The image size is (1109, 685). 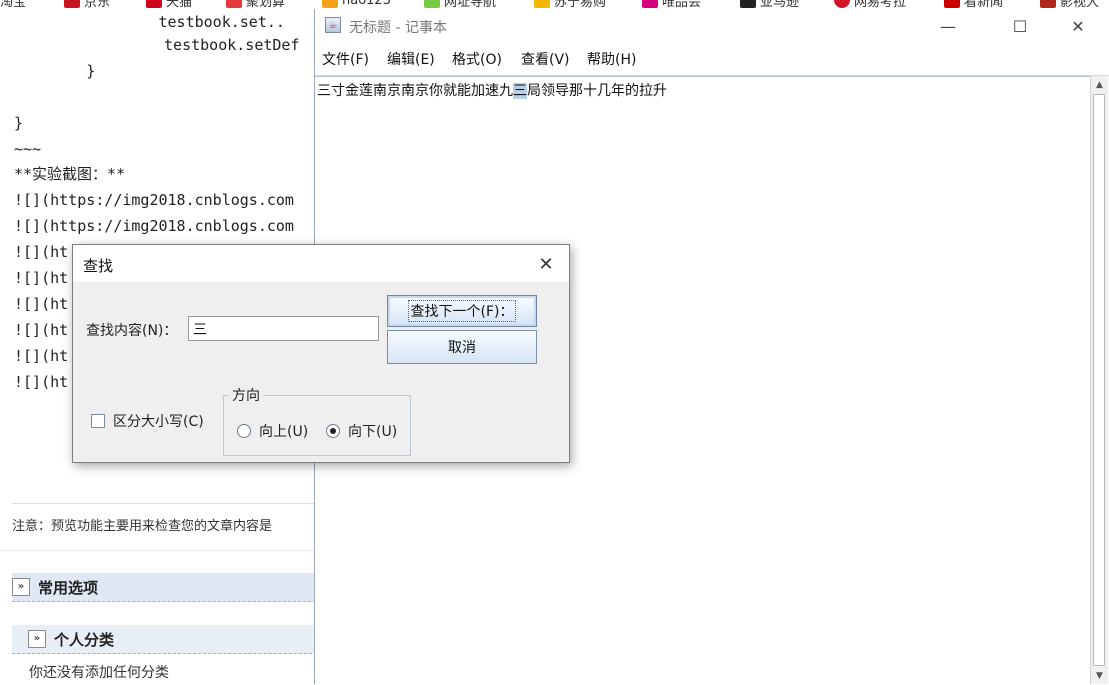 I want to click on case-sensitive-checkbox, so click(x=98, y=421).